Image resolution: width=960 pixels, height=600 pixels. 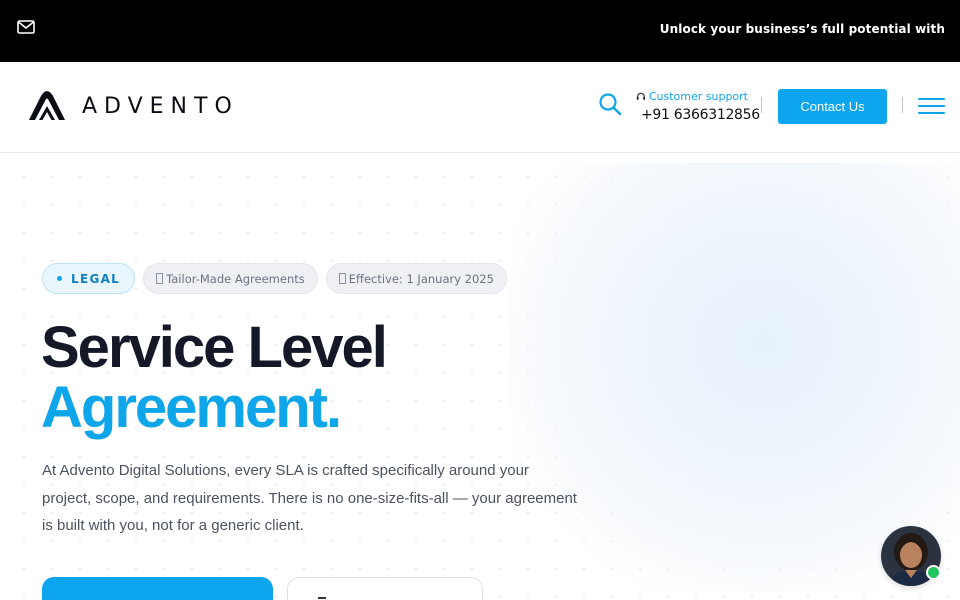 What do you see at coordinates (26, 27) in the screenshot?
I see `mail-icon` at bounding box center [26, 27].